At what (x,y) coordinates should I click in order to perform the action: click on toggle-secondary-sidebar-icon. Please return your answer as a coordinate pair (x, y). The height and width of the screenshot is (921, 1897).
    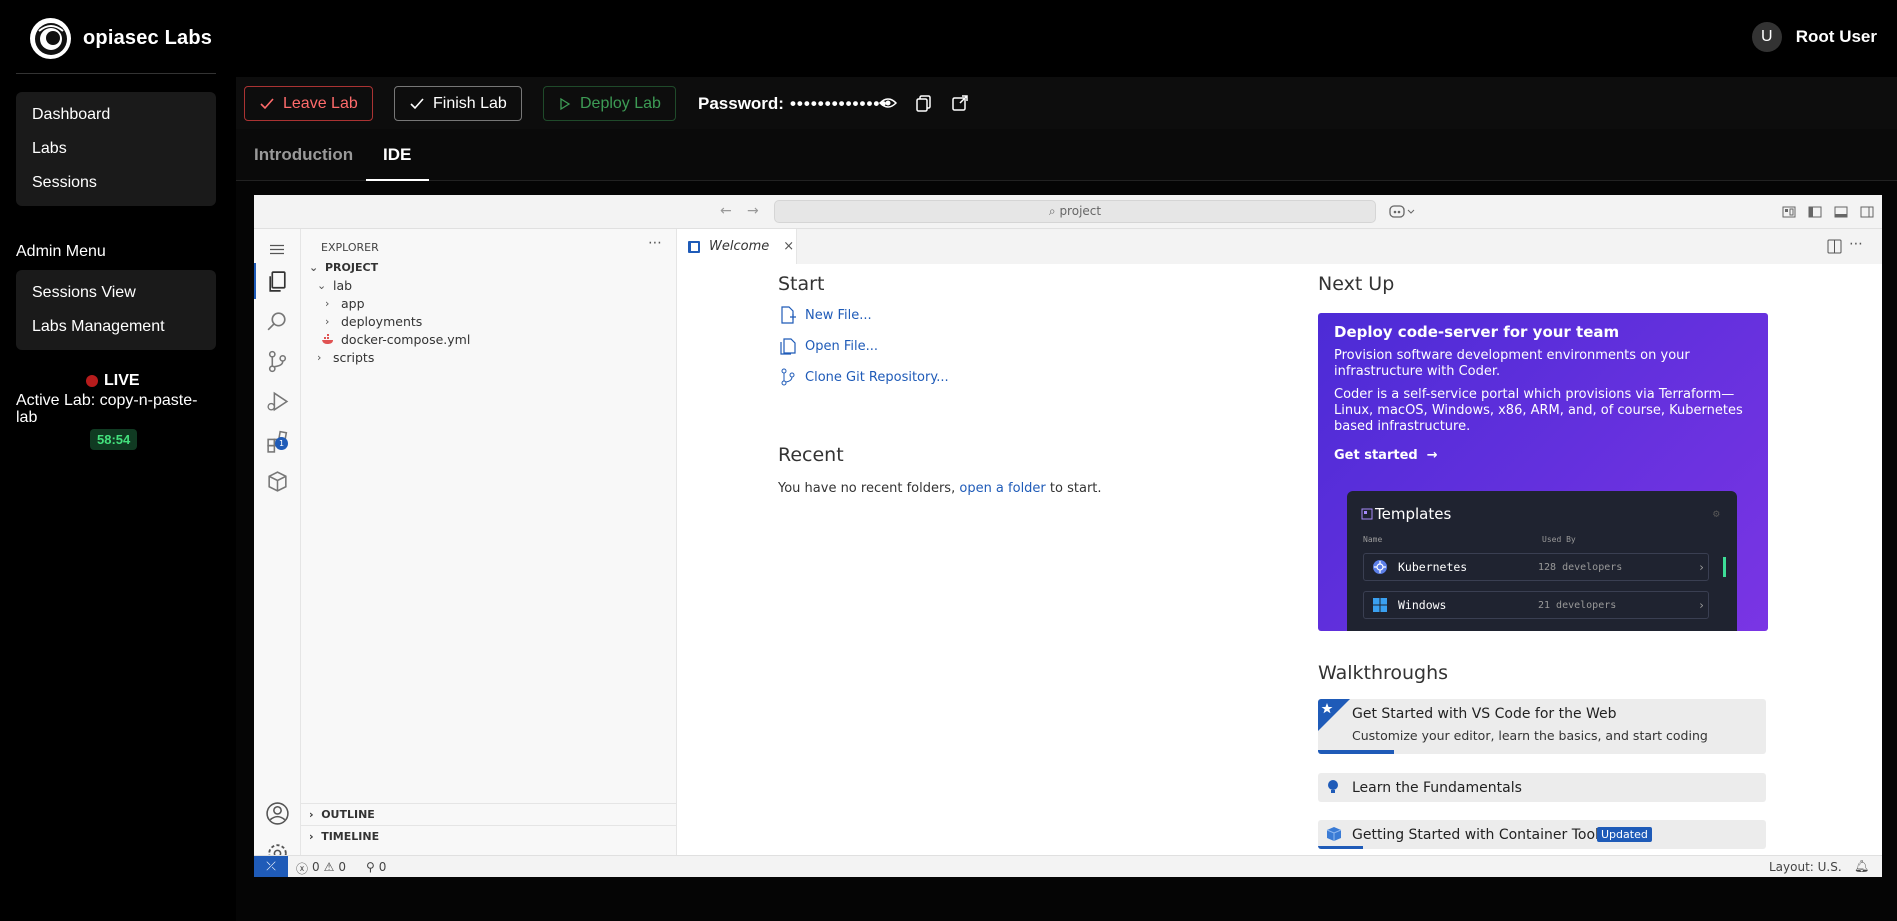
    Looking at the image, I should click on (1867, 212).